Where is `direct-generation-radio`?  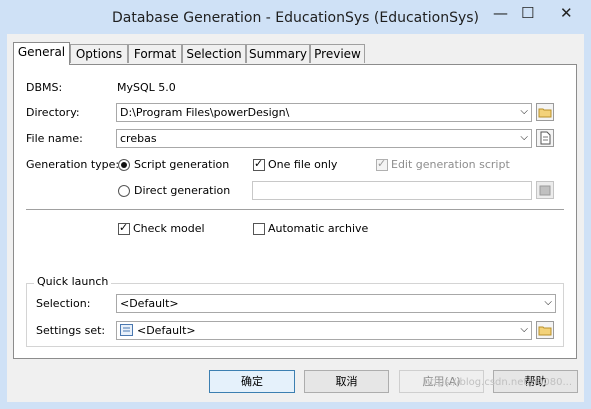
direct-generation-radio is located at coordinates (124, 191).